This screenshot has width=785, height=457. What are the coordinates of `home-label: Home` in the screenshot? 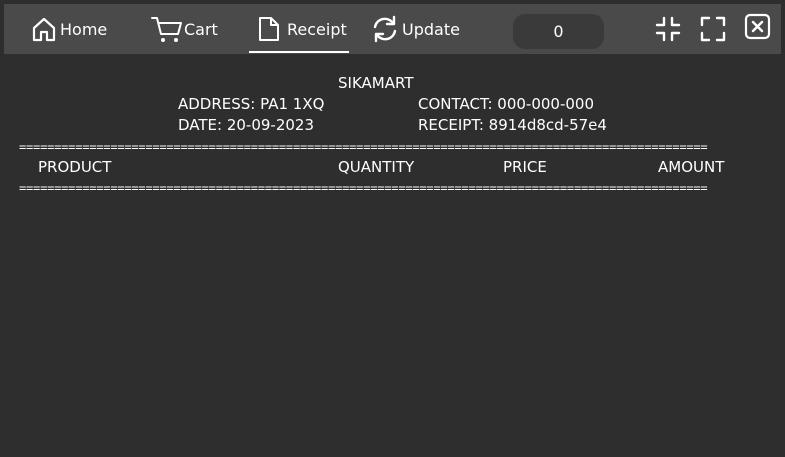 It's located at (84, 29).